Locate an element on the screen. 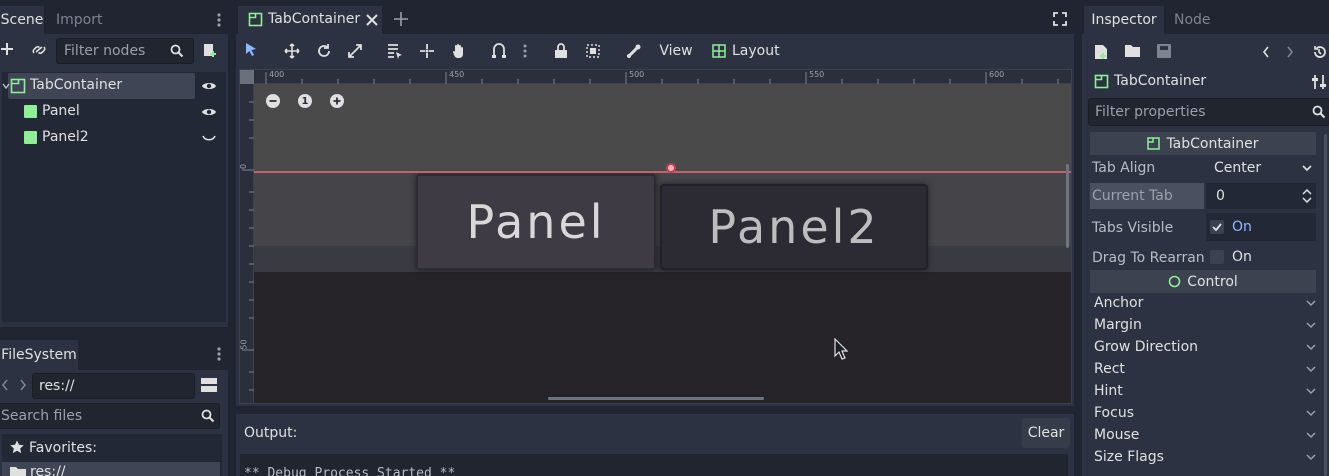 This screenshot has height=476, width=1329. section-tabcontainer: TabContainer is located at coordinates (1203, 143).